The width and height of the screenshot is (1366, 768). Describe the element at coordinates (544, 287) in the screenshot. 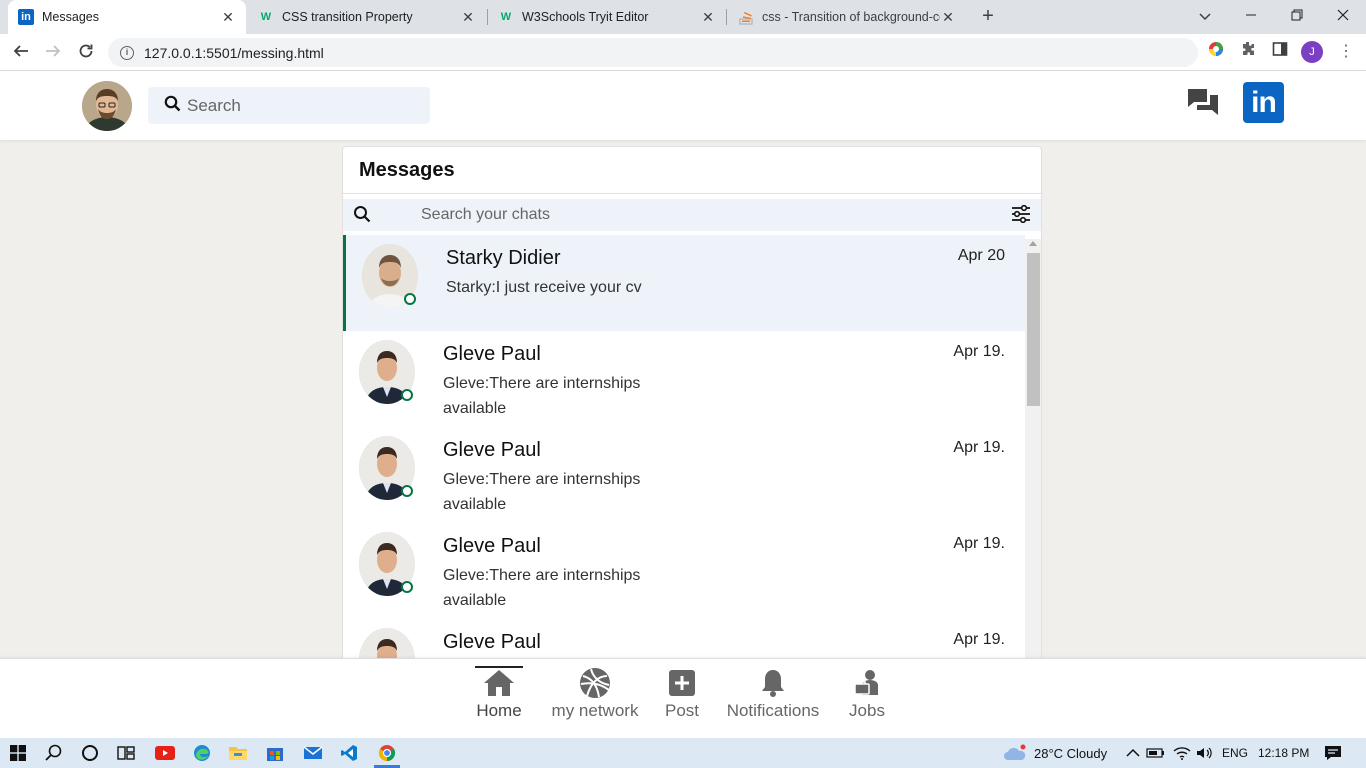

I see `message-snippet: Starky:I just receive your cv` at that location.